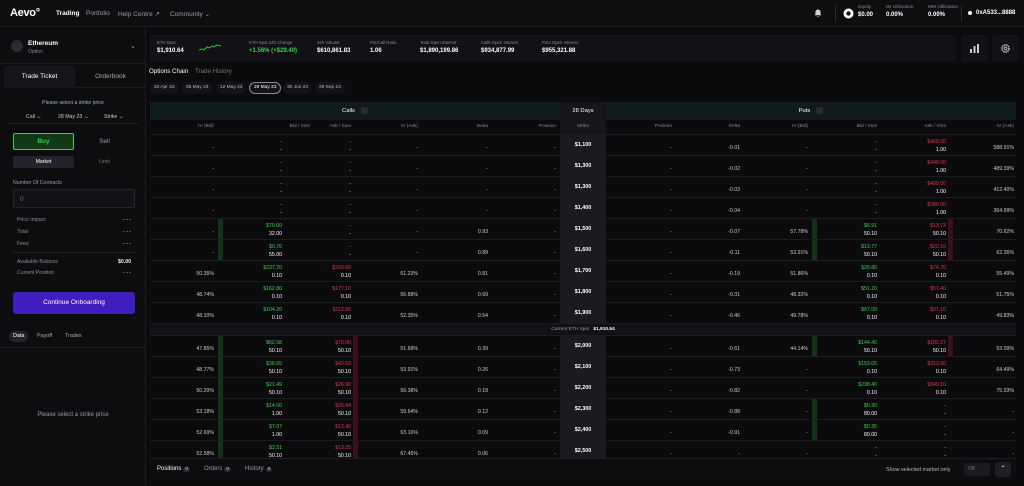 This screenshot has width=1024, height=486. I want to click on bell-icon, so click(818, 13).